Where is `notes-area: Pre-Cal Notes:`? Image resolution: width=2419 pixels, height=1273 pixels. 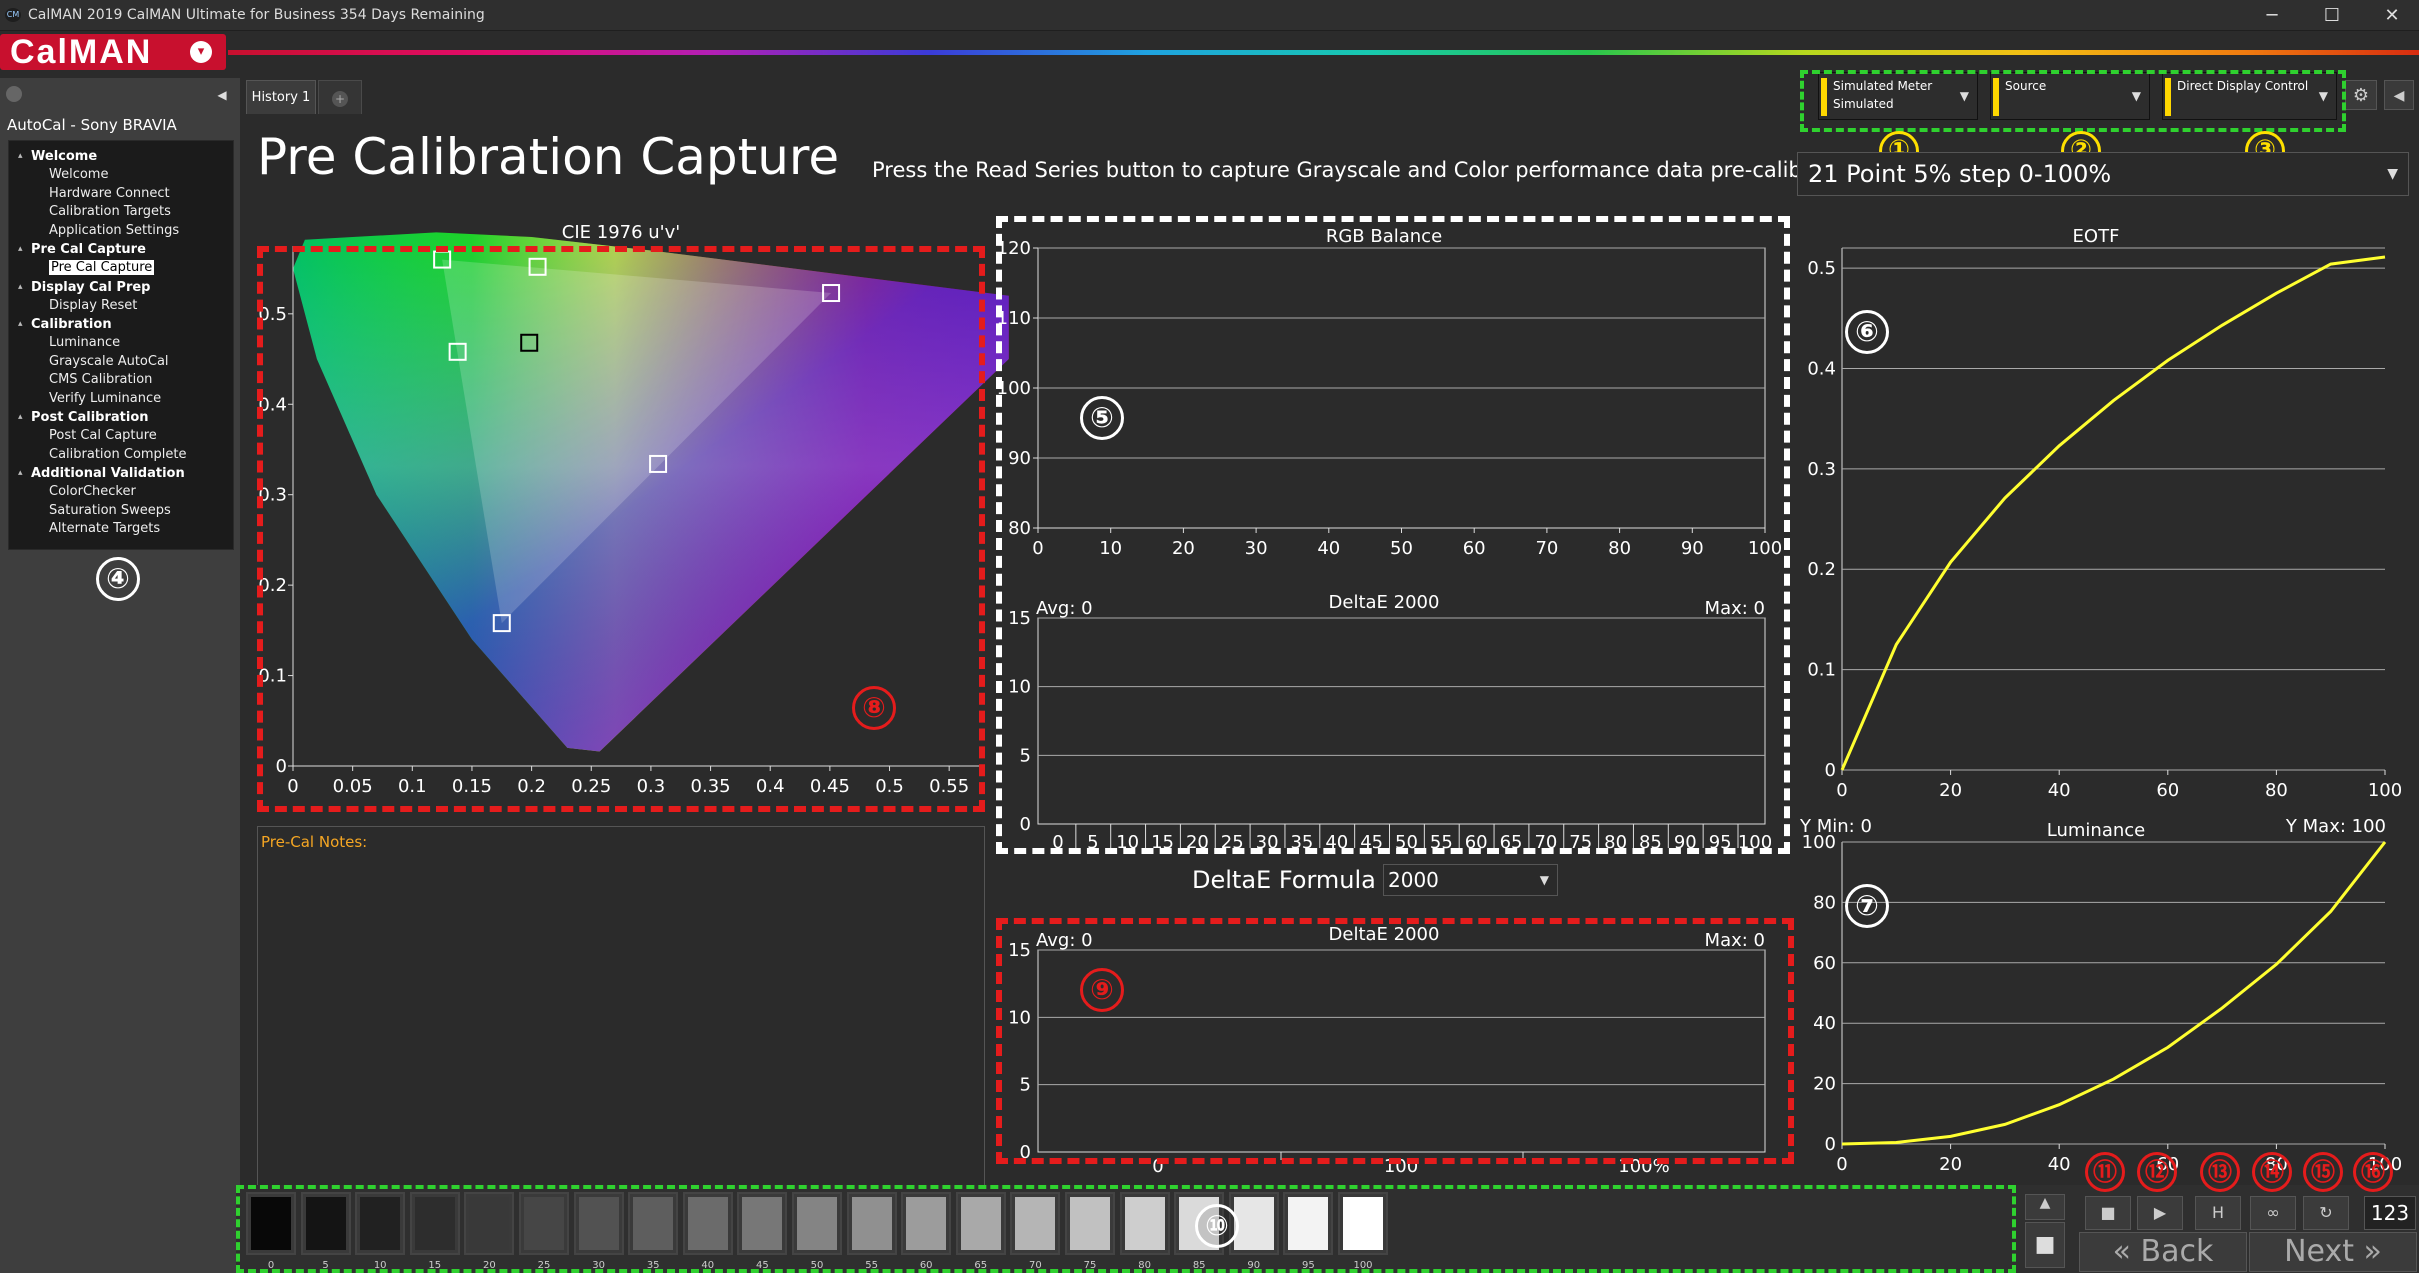
notes-area: Pre-Cal Notes: is located at coordinates (621, 1006).